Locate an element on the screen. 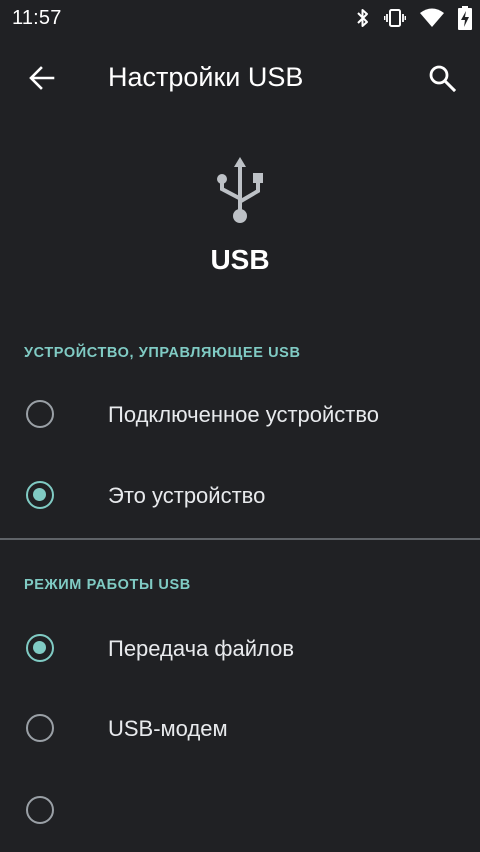 The width and height of the screenshot is (480, 852). option-label: Подключенное устройство is located at coordinates (244, 414).